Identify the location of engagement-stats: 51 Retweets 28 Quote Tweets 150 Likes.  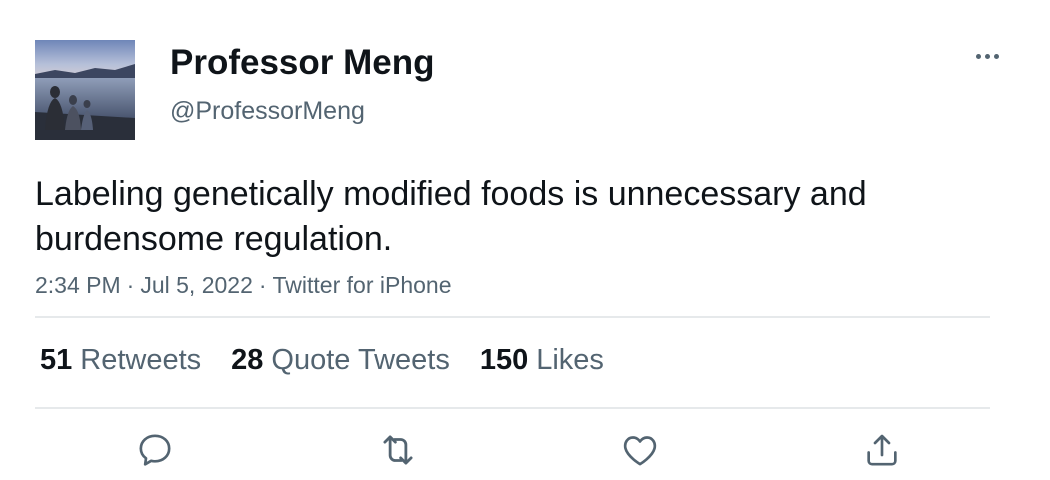
(322, 360).